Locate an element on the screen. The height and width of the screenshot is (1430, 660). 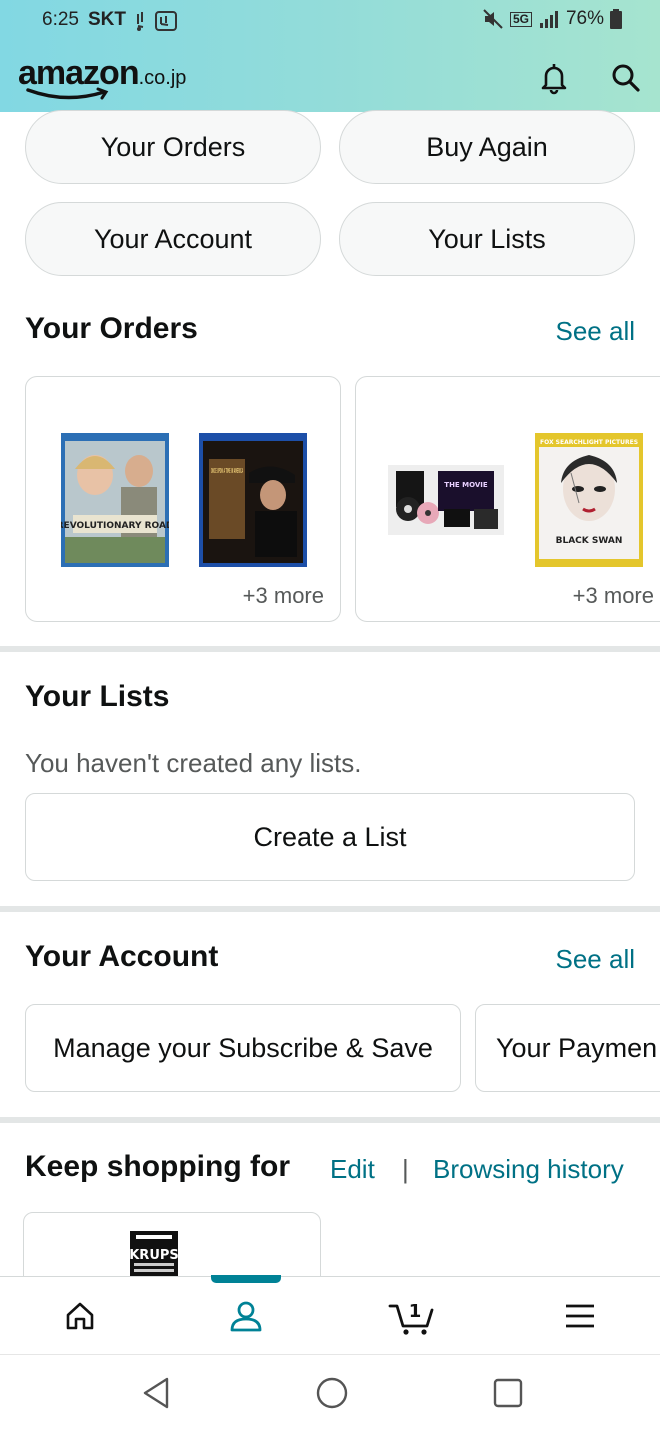
home-circle-icon is located at coordinates (332, 1393).